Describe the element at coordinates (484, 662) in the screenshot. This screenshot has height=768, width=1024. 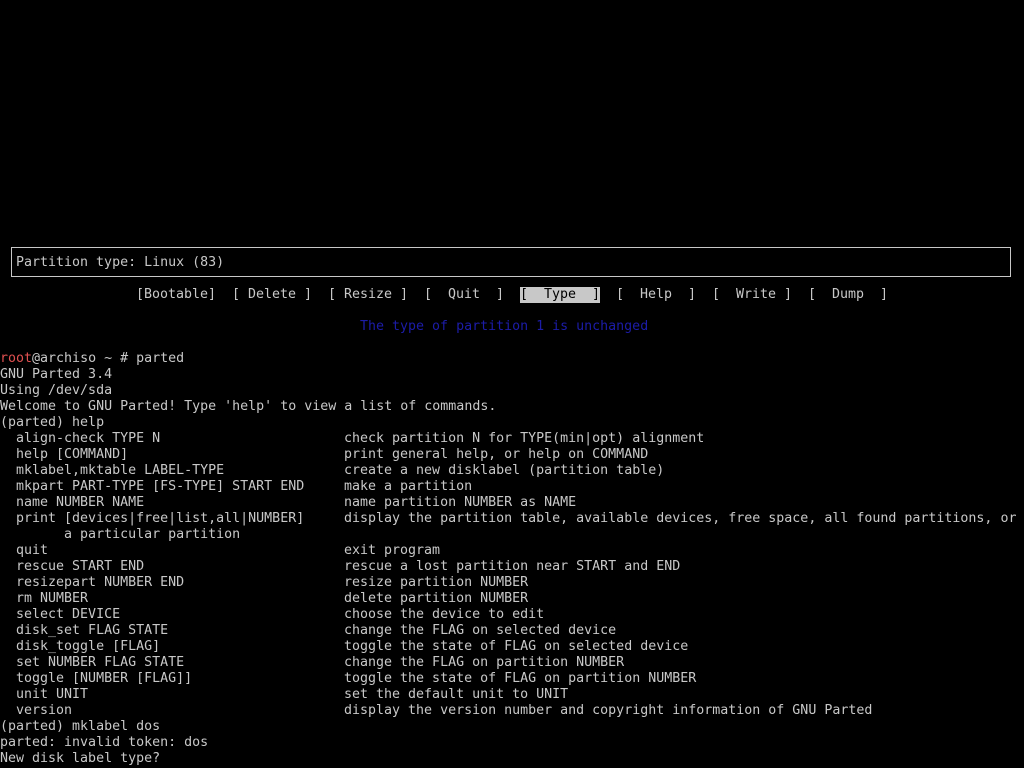
I see `help-description: change the FLAG on partition NUMBER` at that location.